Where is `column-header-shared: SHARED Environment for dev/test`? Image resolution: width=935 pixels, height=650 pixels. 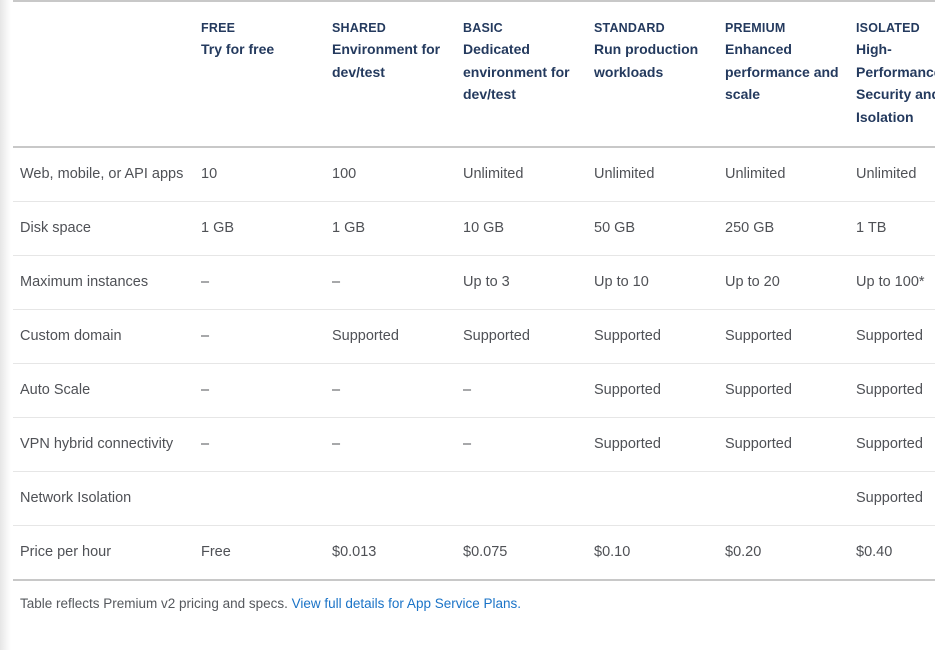
column-header-shared: SHARED Environment for dev/test is located at coordinates (390, 74).